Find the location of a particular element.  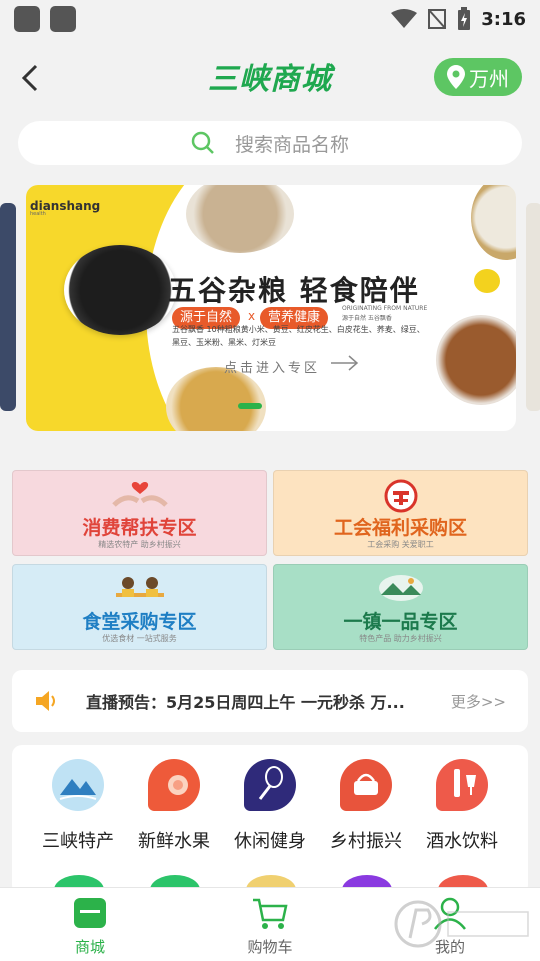

location-button: 万州 is located at coordinates (478, 77).